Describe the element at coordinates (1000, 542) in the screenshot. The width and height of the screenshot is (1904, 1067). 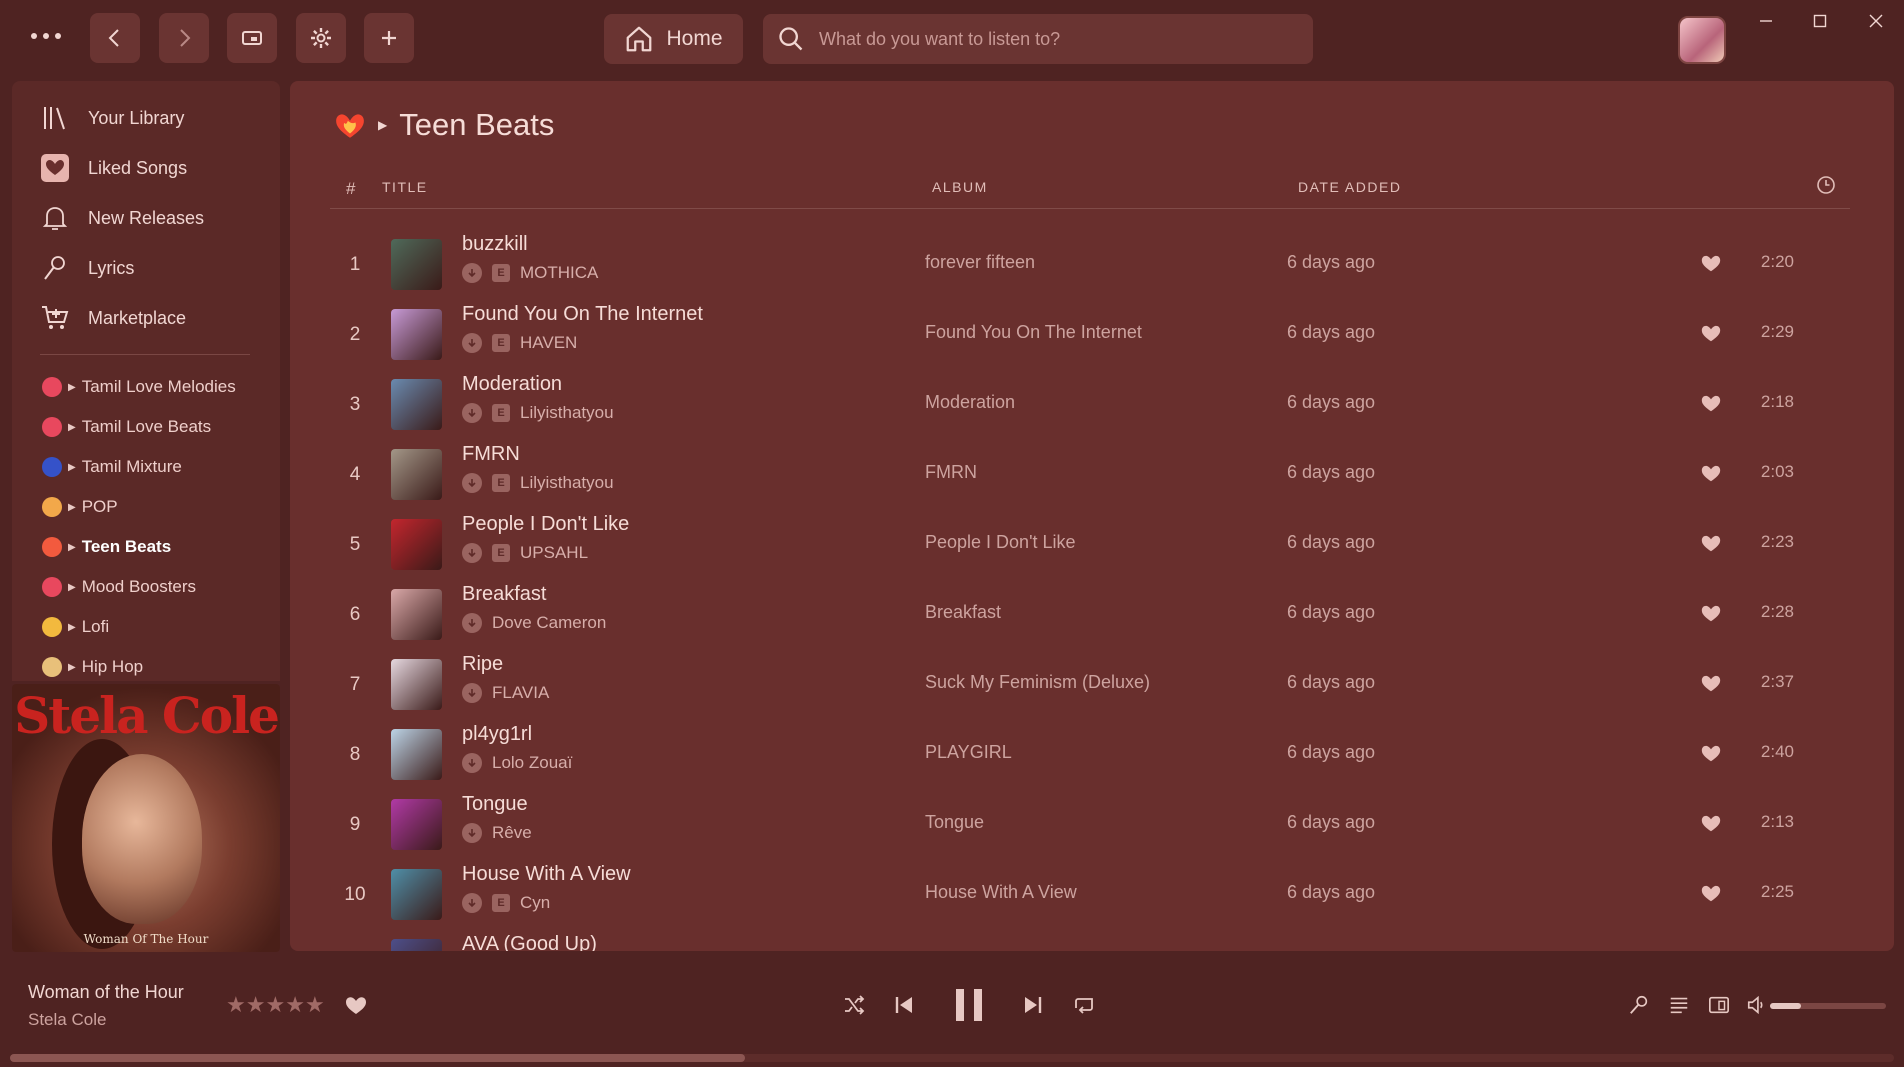
I see `track-album: People I Don't Like` at that location.